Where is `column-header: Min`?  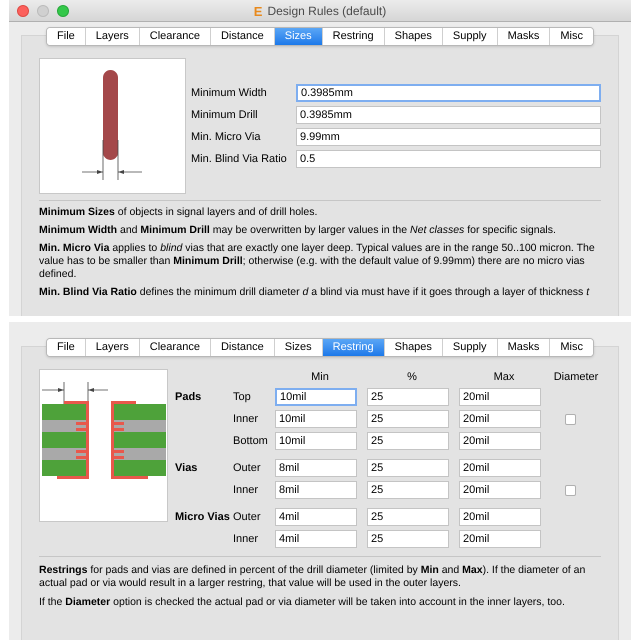 column-header: Min is located at coordinates (320, 377).